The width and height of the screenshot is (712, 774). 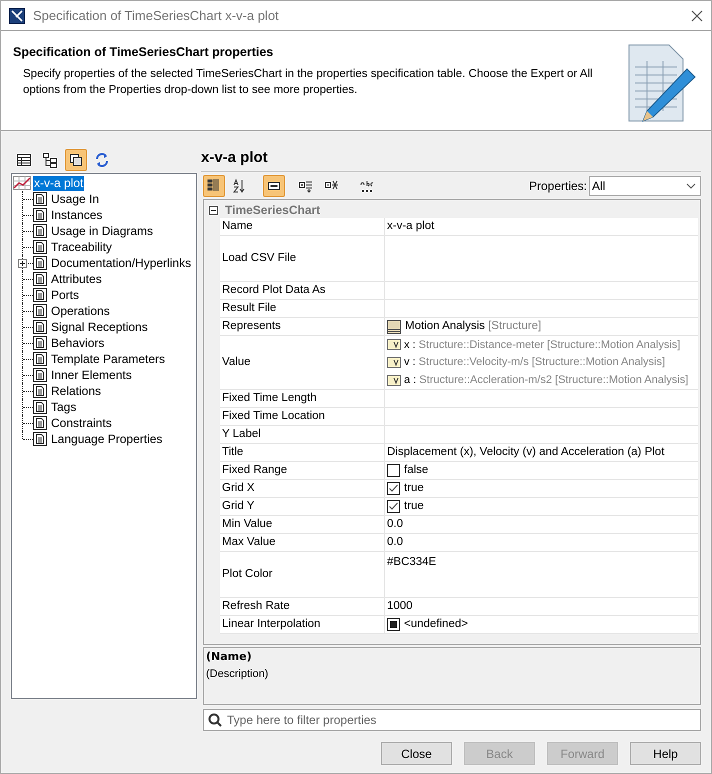 What do you see at coordinates (302, 624) in the screenshot?
I see `property-name: Linear Interpolation` at bounding box center [302, 624].